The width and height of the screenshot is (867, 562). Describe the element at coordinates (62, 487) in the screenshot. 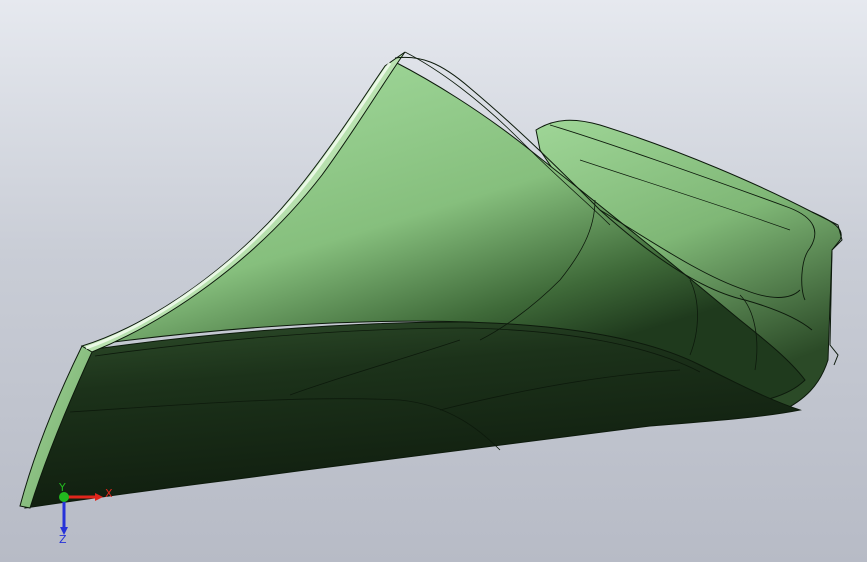

I see `y-axis-label: Y` at that location.